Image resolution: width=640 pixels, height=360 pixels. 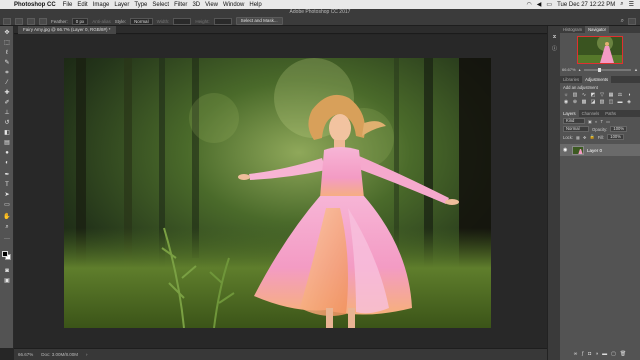 I want to click on new-adjustment-icon: ◑, so click(x=596, y=354).